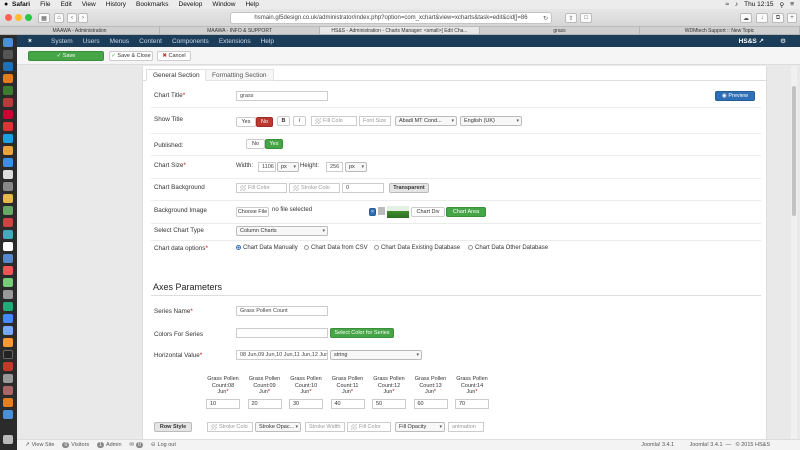  I want to click on background-fill-color-input: Fill Color, so click(261, 188).